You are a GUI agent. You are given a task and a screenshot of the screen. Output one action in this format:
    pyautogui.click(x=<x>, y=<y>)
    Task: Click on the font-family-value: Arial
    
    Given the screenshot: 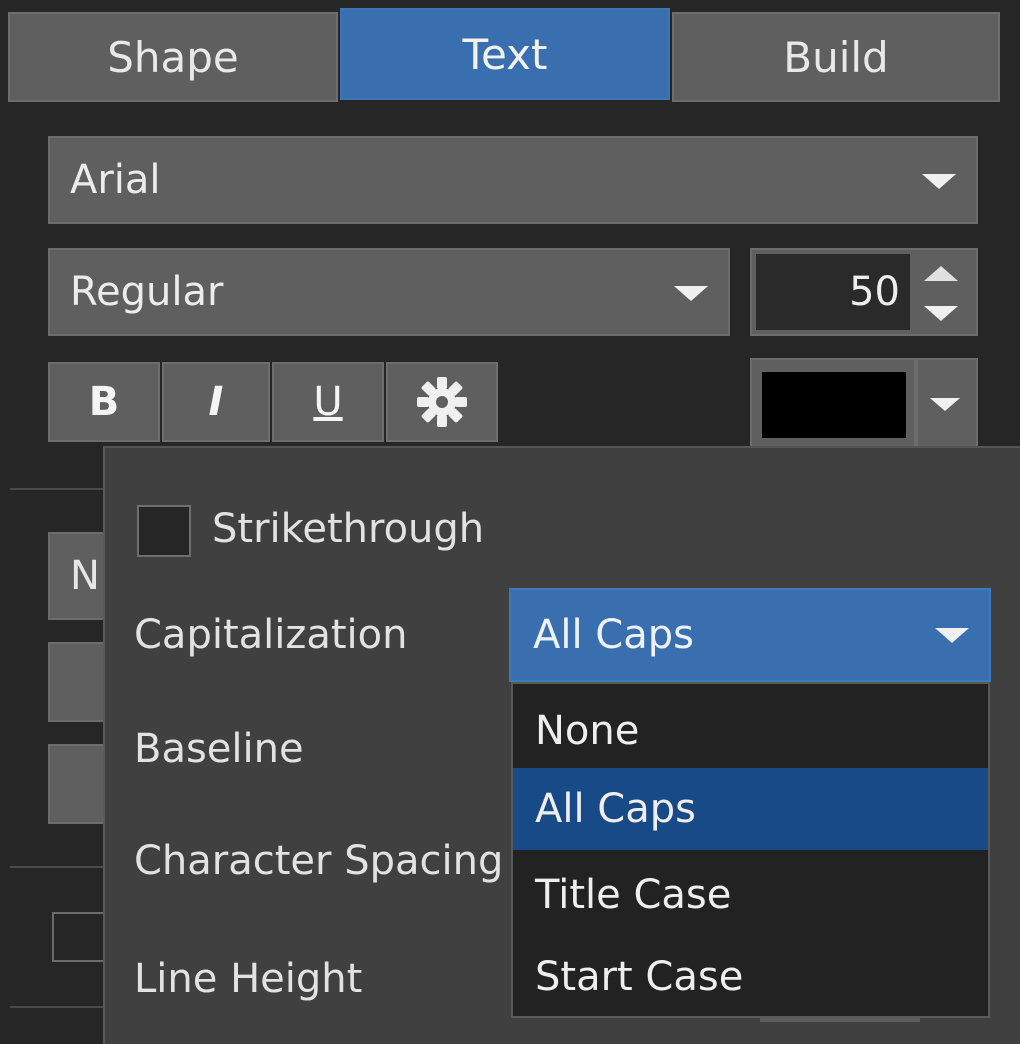 What is the action you would take?
    pyautogui.click(x=115, y=180)
    